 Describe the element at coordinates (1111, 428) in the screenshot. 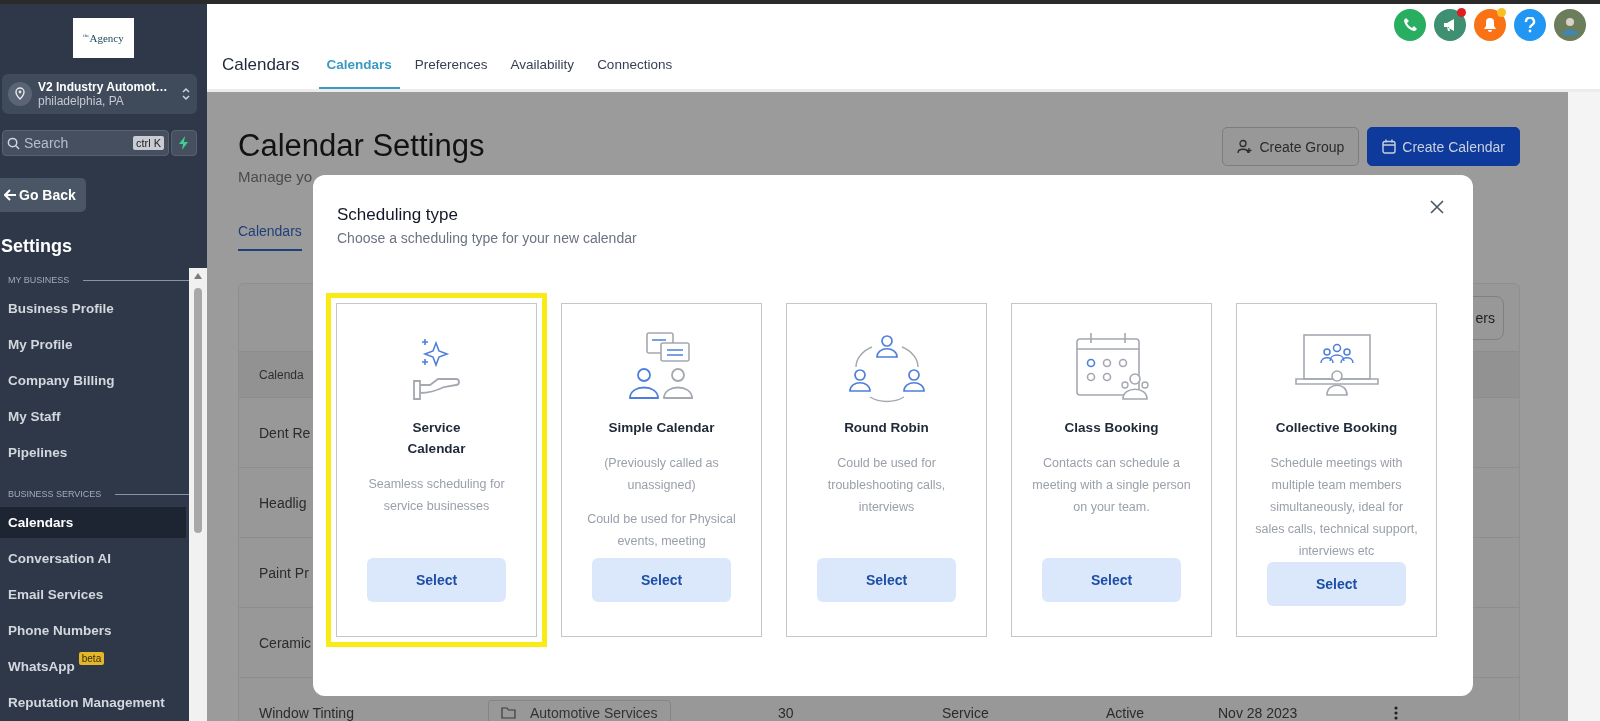

I see `option-title: Class Booking` at that location.